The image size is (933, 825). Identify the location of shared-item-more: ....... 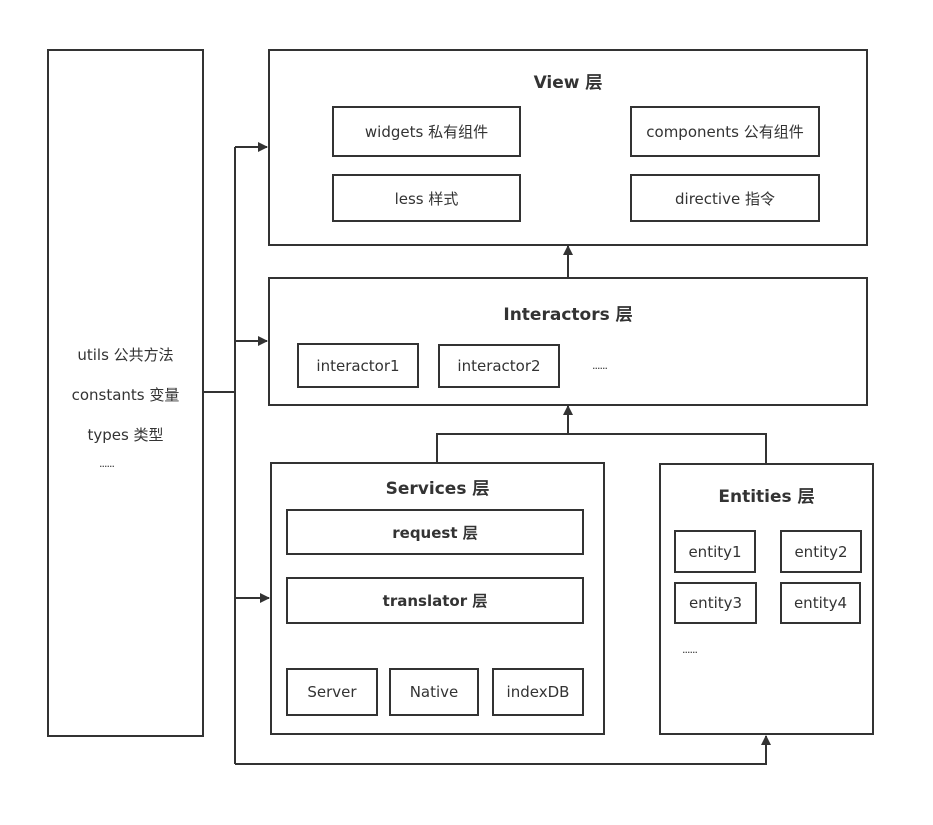
(107, 463).